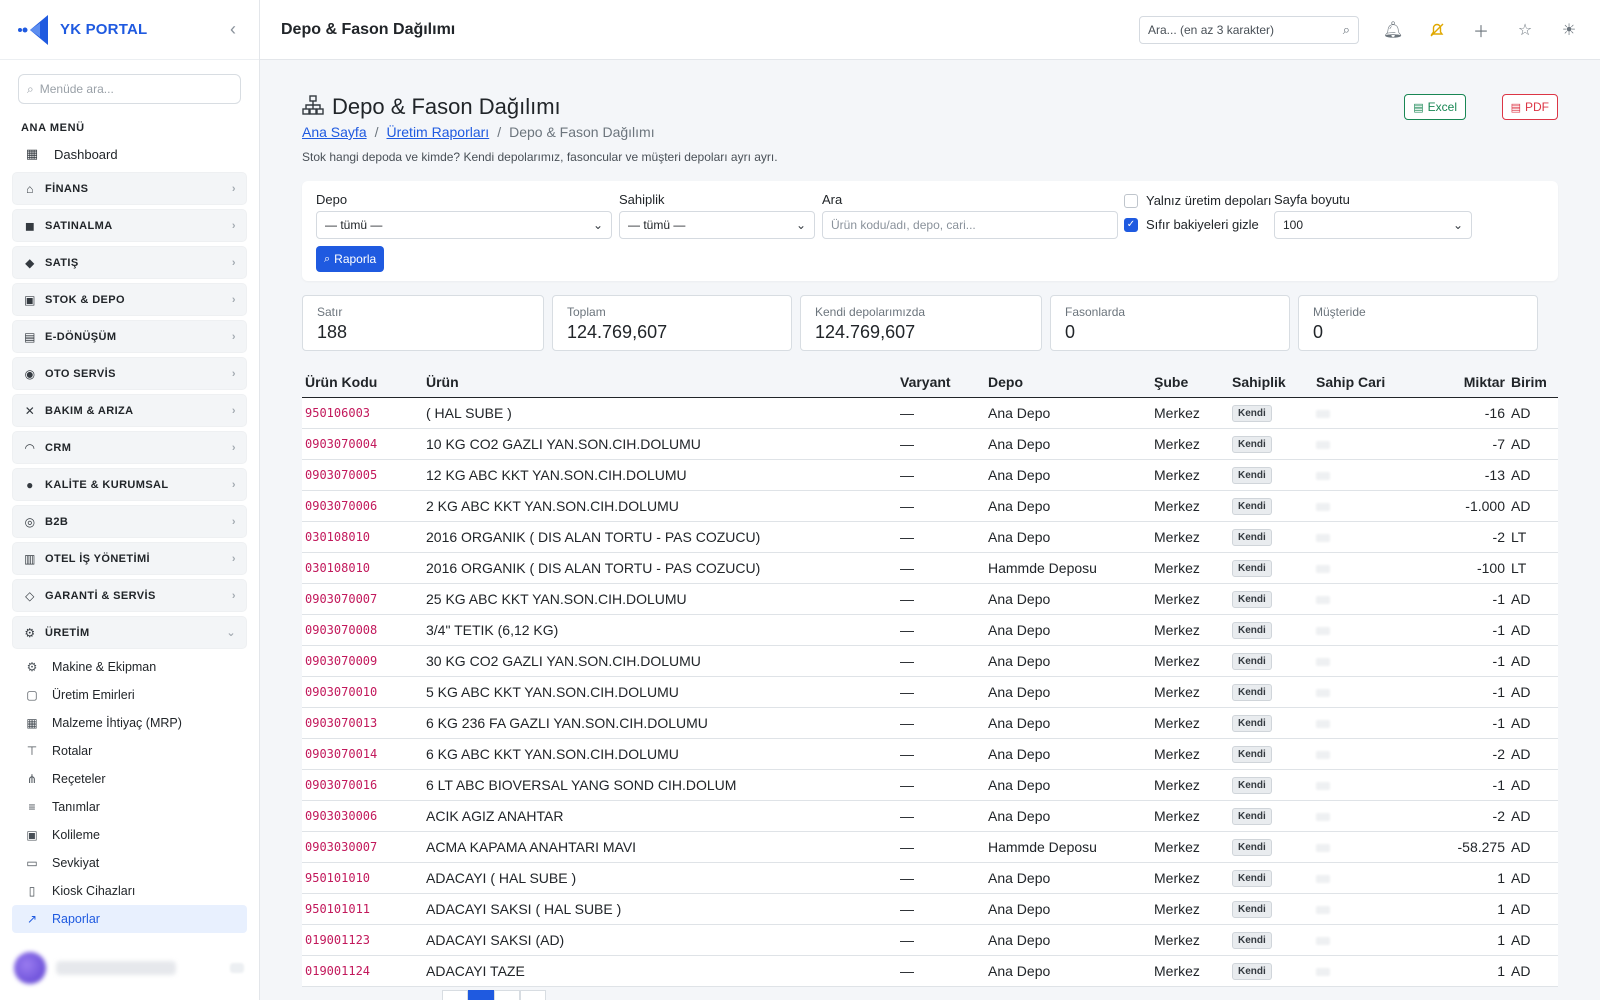 This screenshot has width=1600, height=1000. I want to click on page-size-select: 100 ⌄, so click(1373, 225).